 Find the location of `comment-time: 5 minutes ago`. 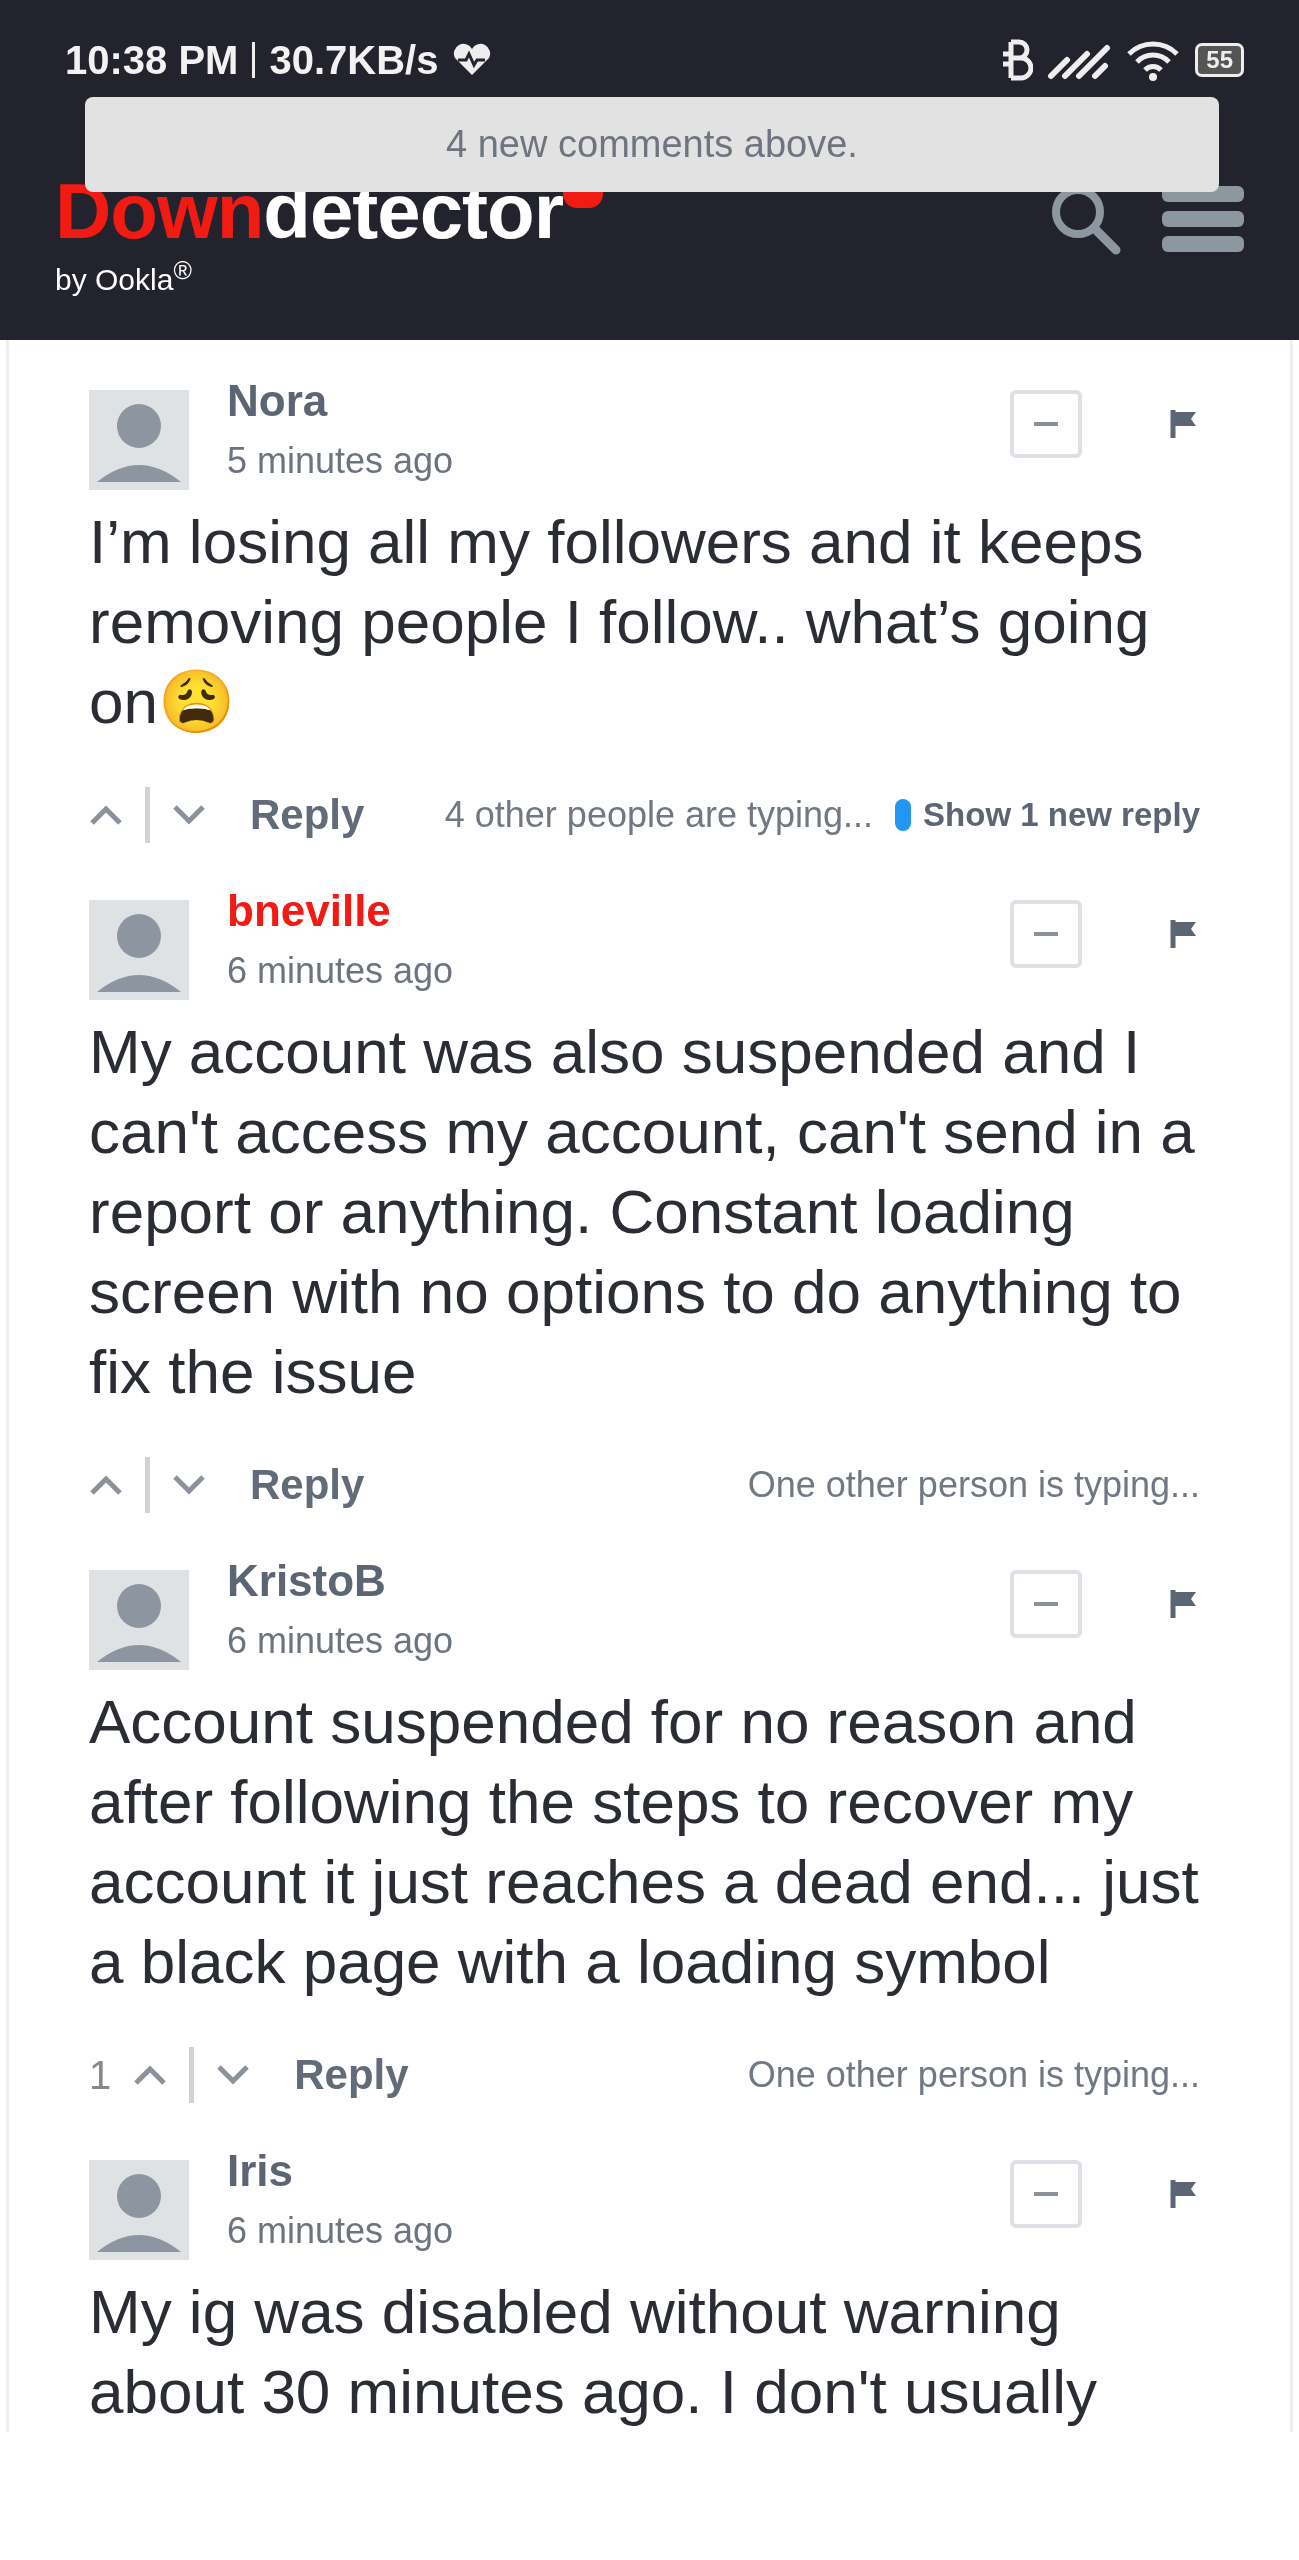

comment-time: 5 minutes ago is located at coordinates (341, 461).